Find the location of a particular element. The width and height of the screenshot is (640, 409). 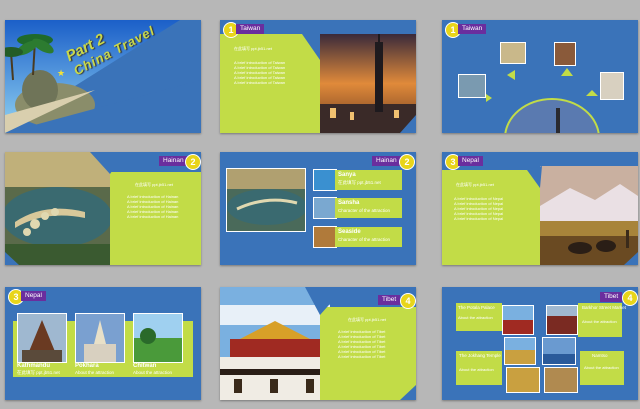

section-tag: Nepal is located at coordinates (33, 296).